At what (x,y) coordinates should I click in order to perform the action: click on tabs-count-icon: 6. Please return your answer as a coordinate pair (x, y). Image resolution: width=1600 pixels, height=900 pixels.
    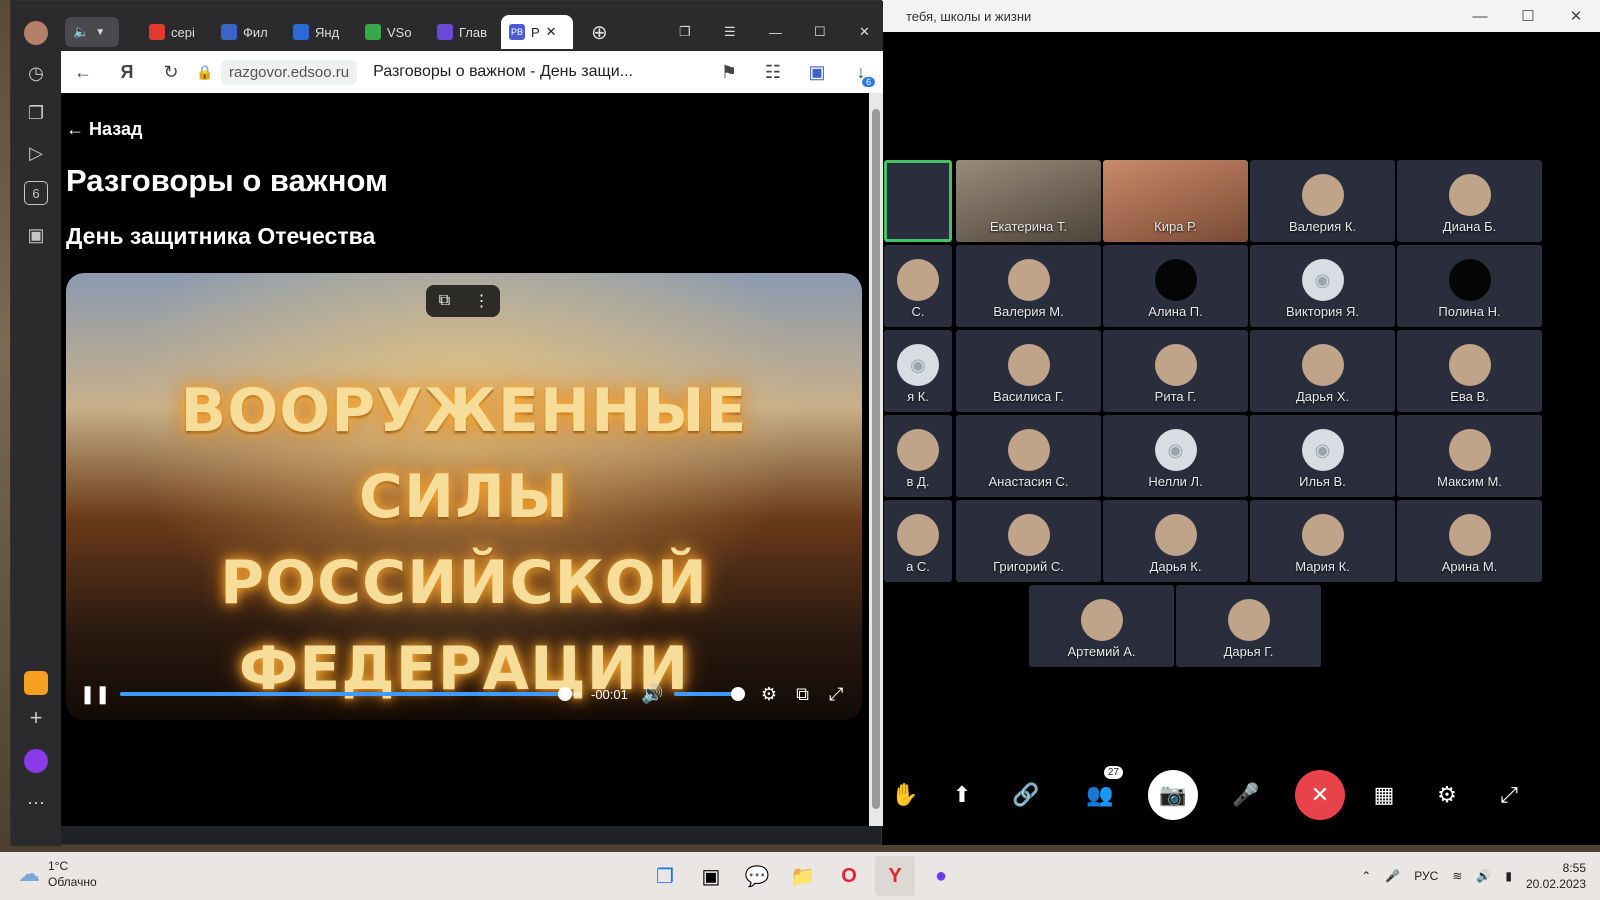
    Looking at the image, I should click on (36, 193).